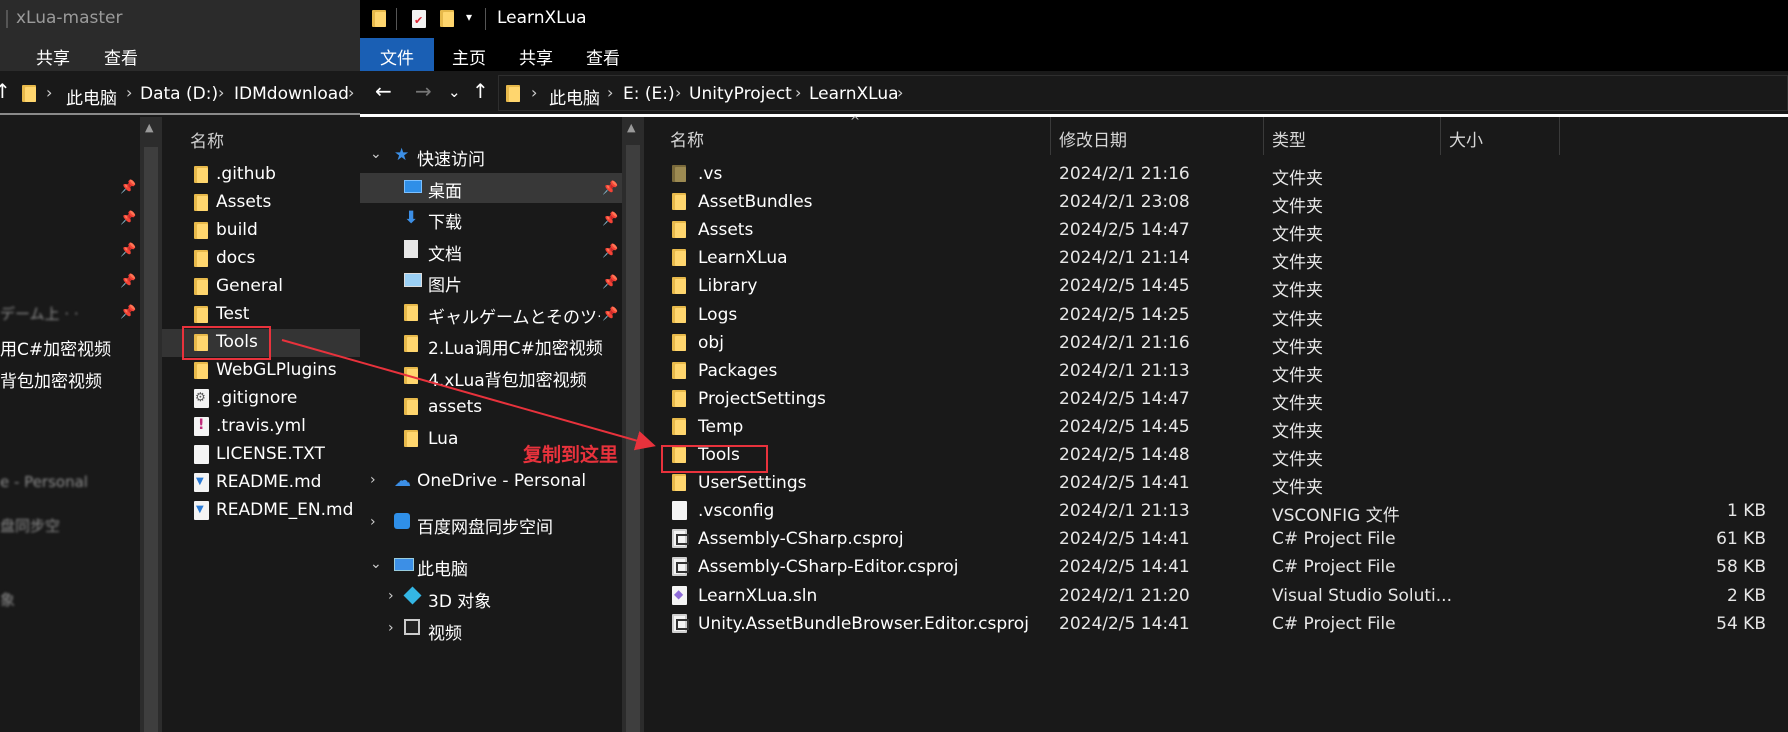 The width and height of the screenshot is (1788, 732). What do you see at coordinates (1124, 370) in the screenshot?
I see `file-date: 2024/2/1 21:13` at bounding box center [1124, 370].